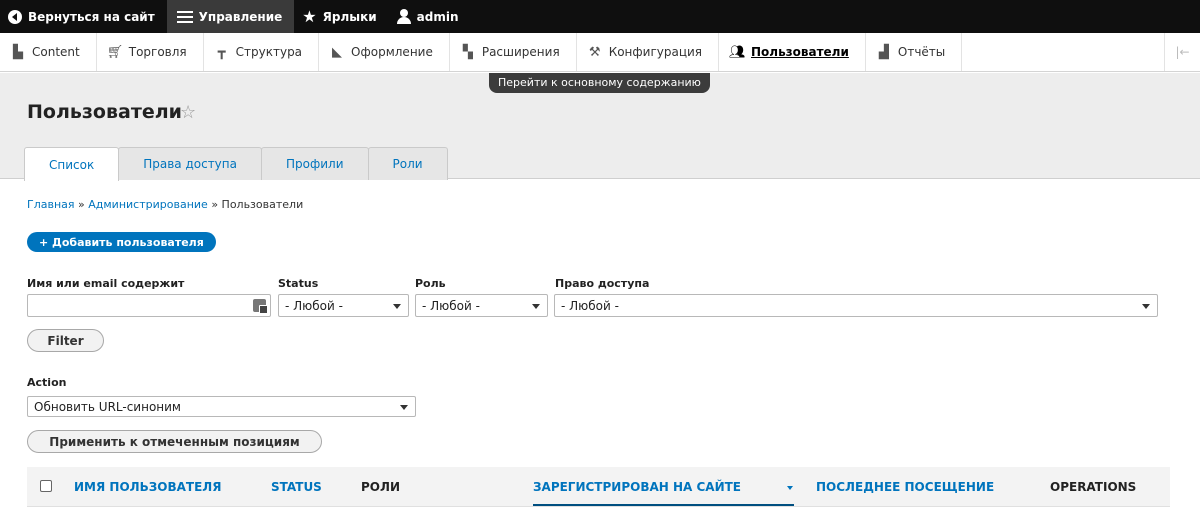 The height and width of the screenshot is (513, 1200). I want to click on tray-item-config: ⚒︎ Конфигурация, so click(648, 52).